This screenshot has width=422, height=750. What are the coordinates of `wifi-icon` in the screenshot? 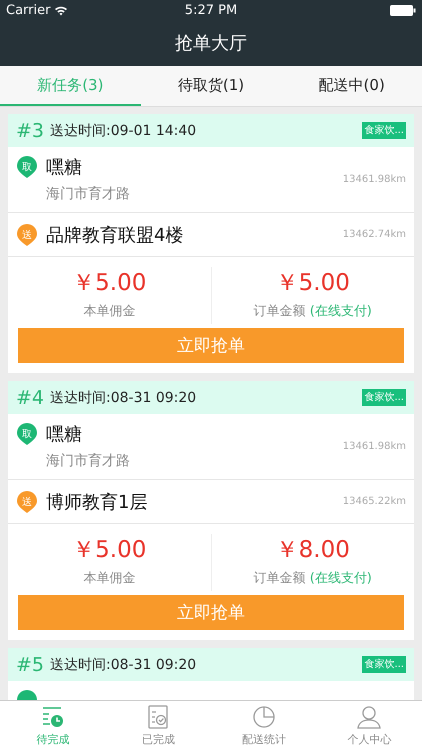 It's located at (61, 10).